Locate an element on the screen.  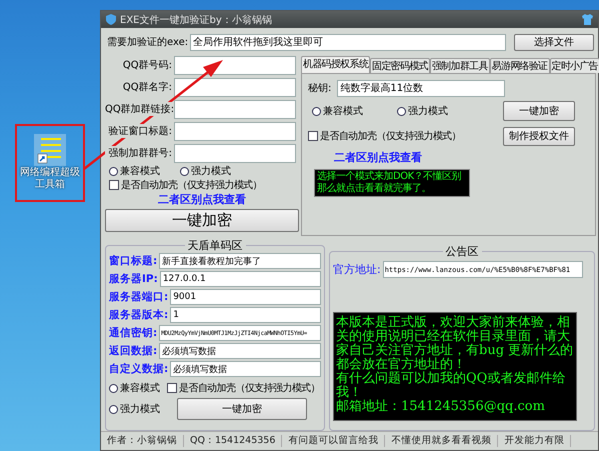
field-label: 强制加群群号: is located at coordinates (138, 153).